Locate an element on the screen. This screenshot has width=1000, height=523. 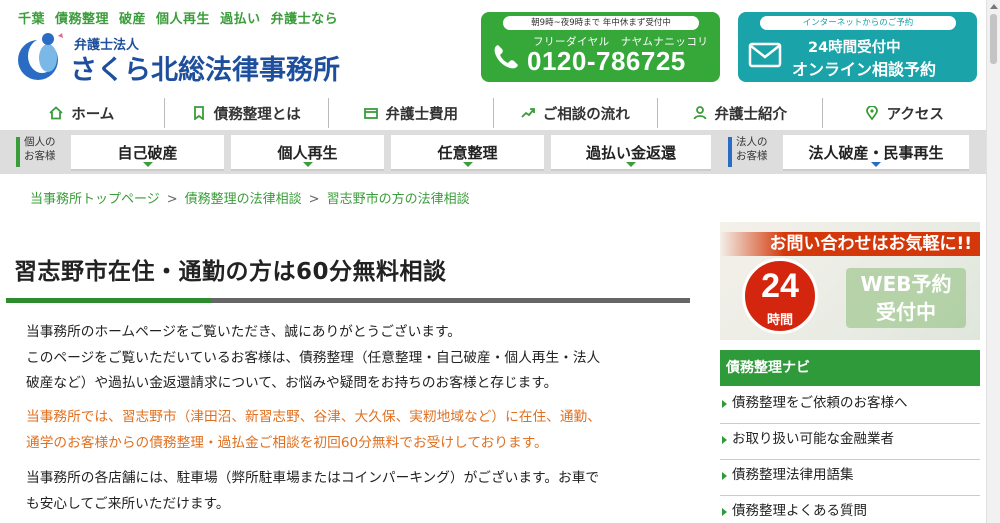
service-label: 任意整理 is located at coordinates (467, 152).